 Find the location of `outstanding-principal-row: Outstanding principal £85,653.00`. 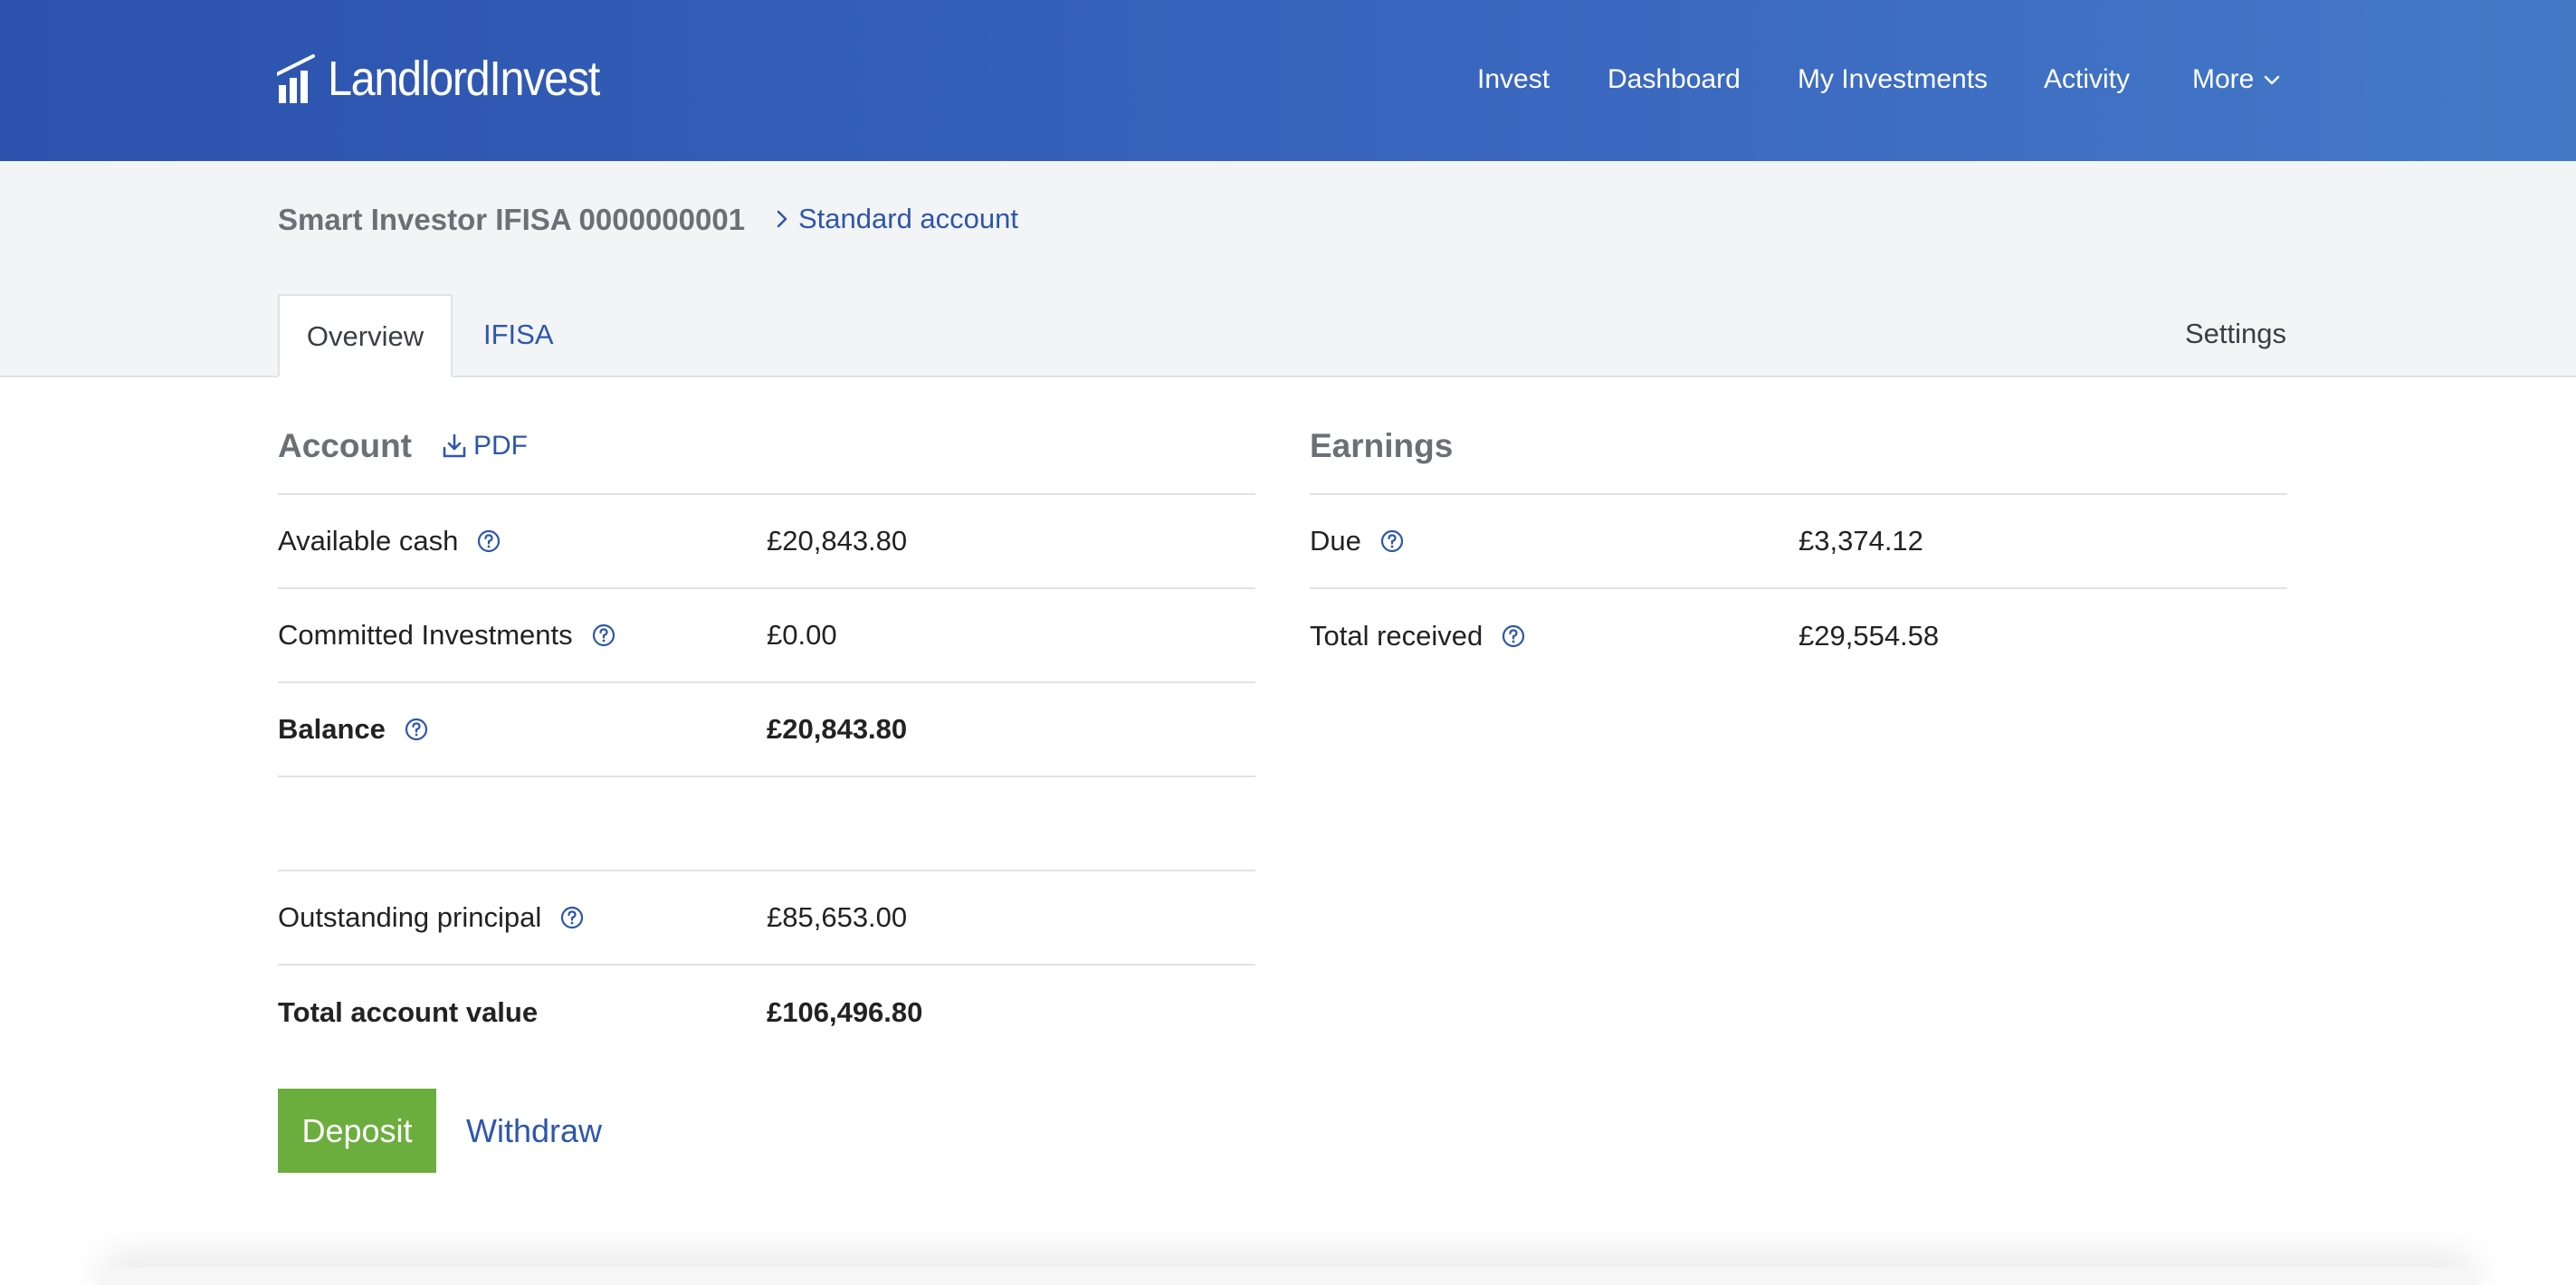

outstanding-principal-row: Outstanding principal £85,653.00 is located at coordinates (767, 919).